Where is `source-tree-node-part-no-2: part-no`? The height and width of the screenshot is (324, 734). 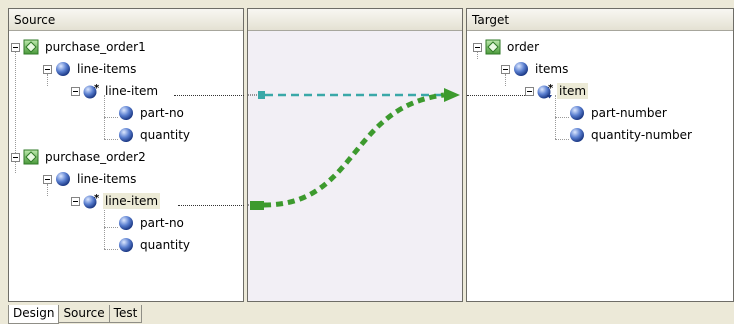
source-tree-node-part-no-2: part-no is located at coordinates (152, 223).